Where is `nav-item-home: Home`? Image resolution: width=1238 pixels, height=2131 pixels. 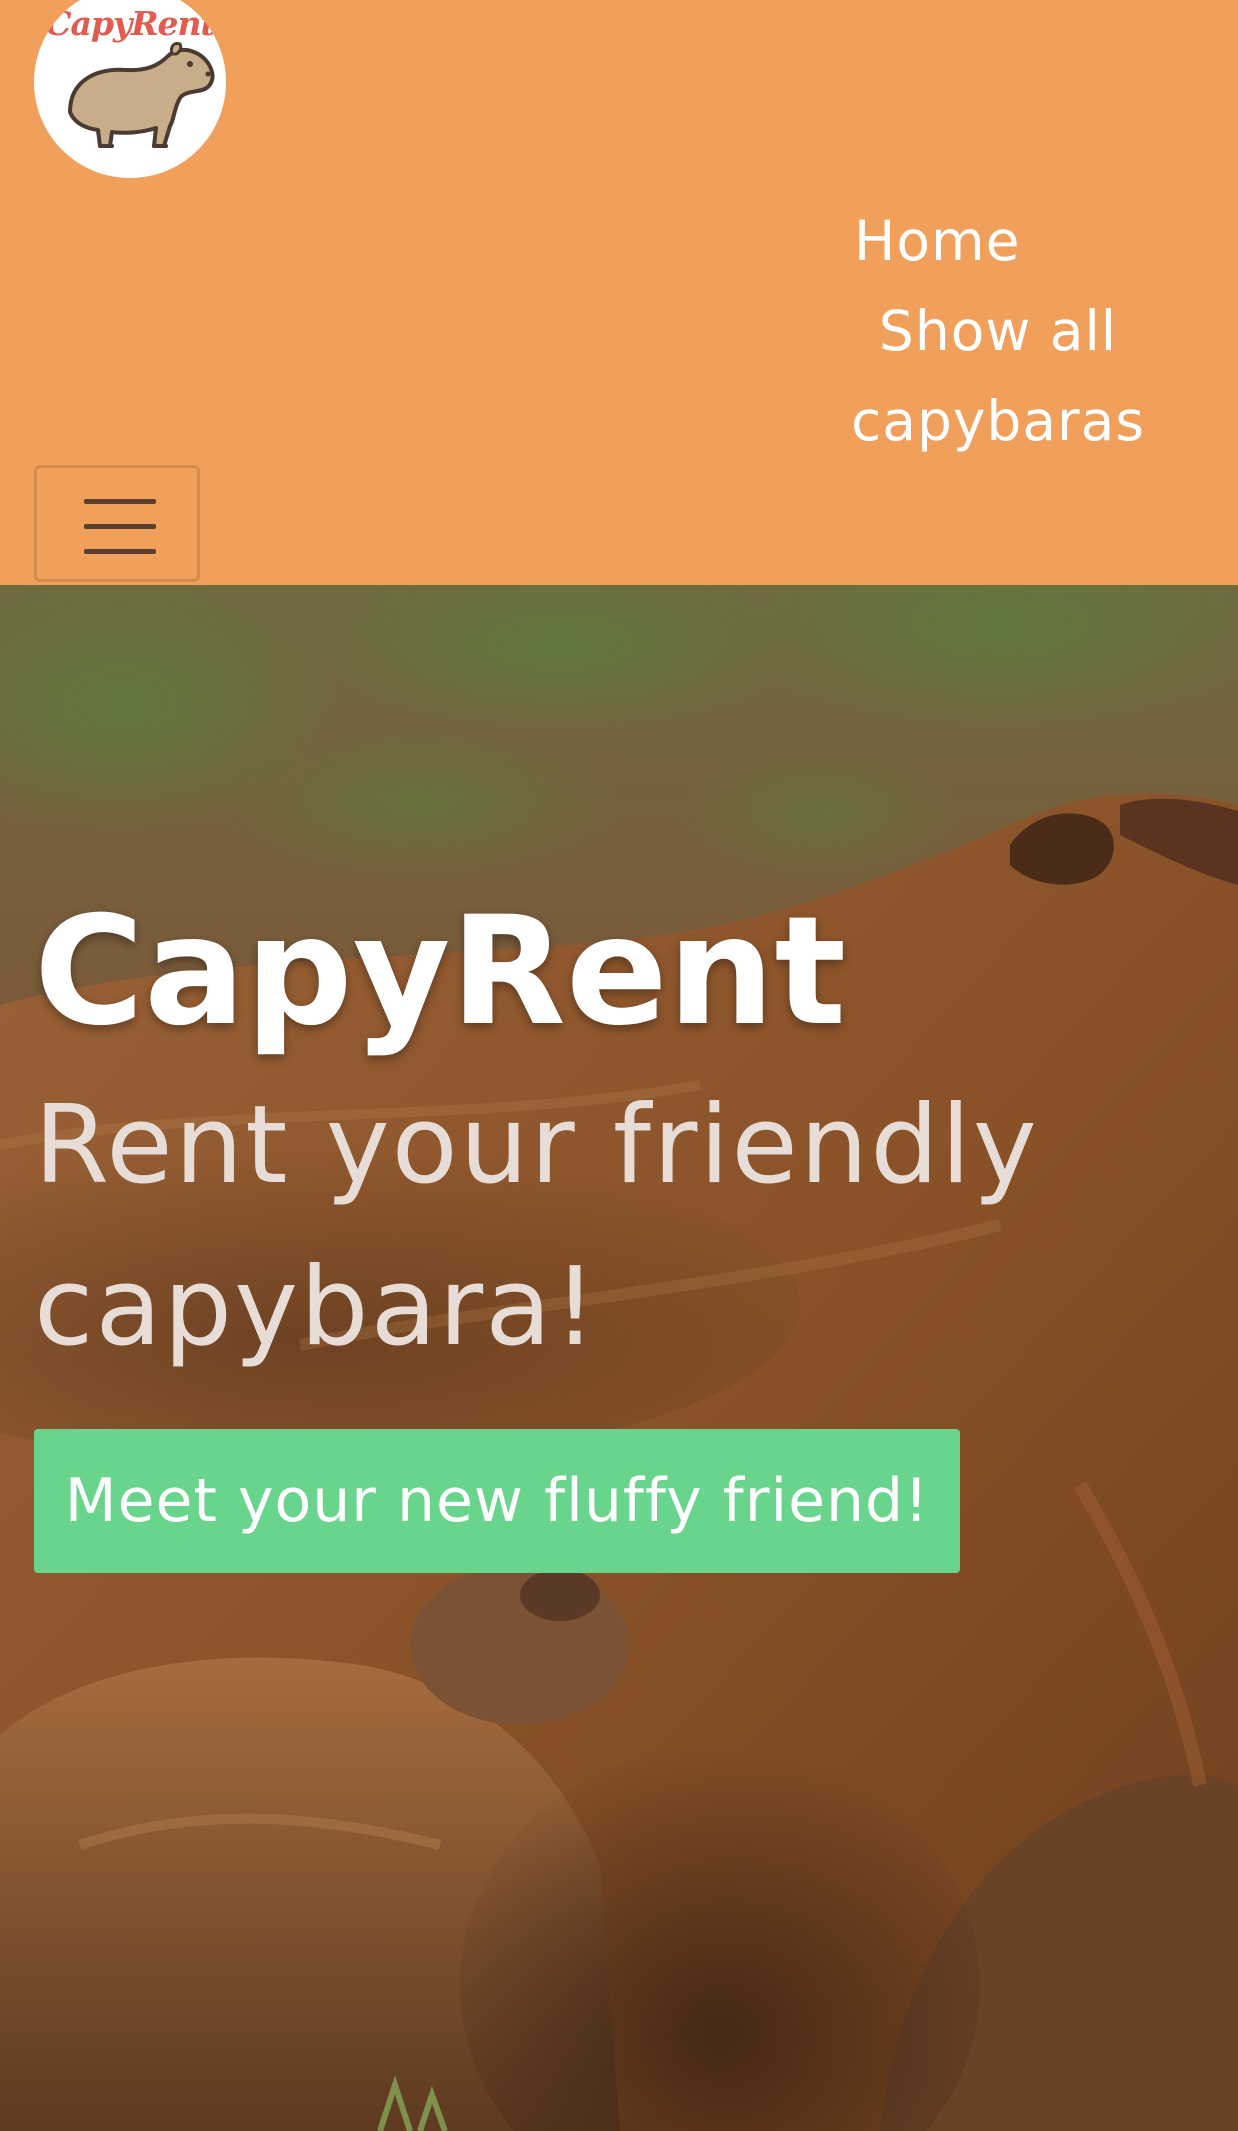
nav-item-home: Home is located at coordinates (998, 241).